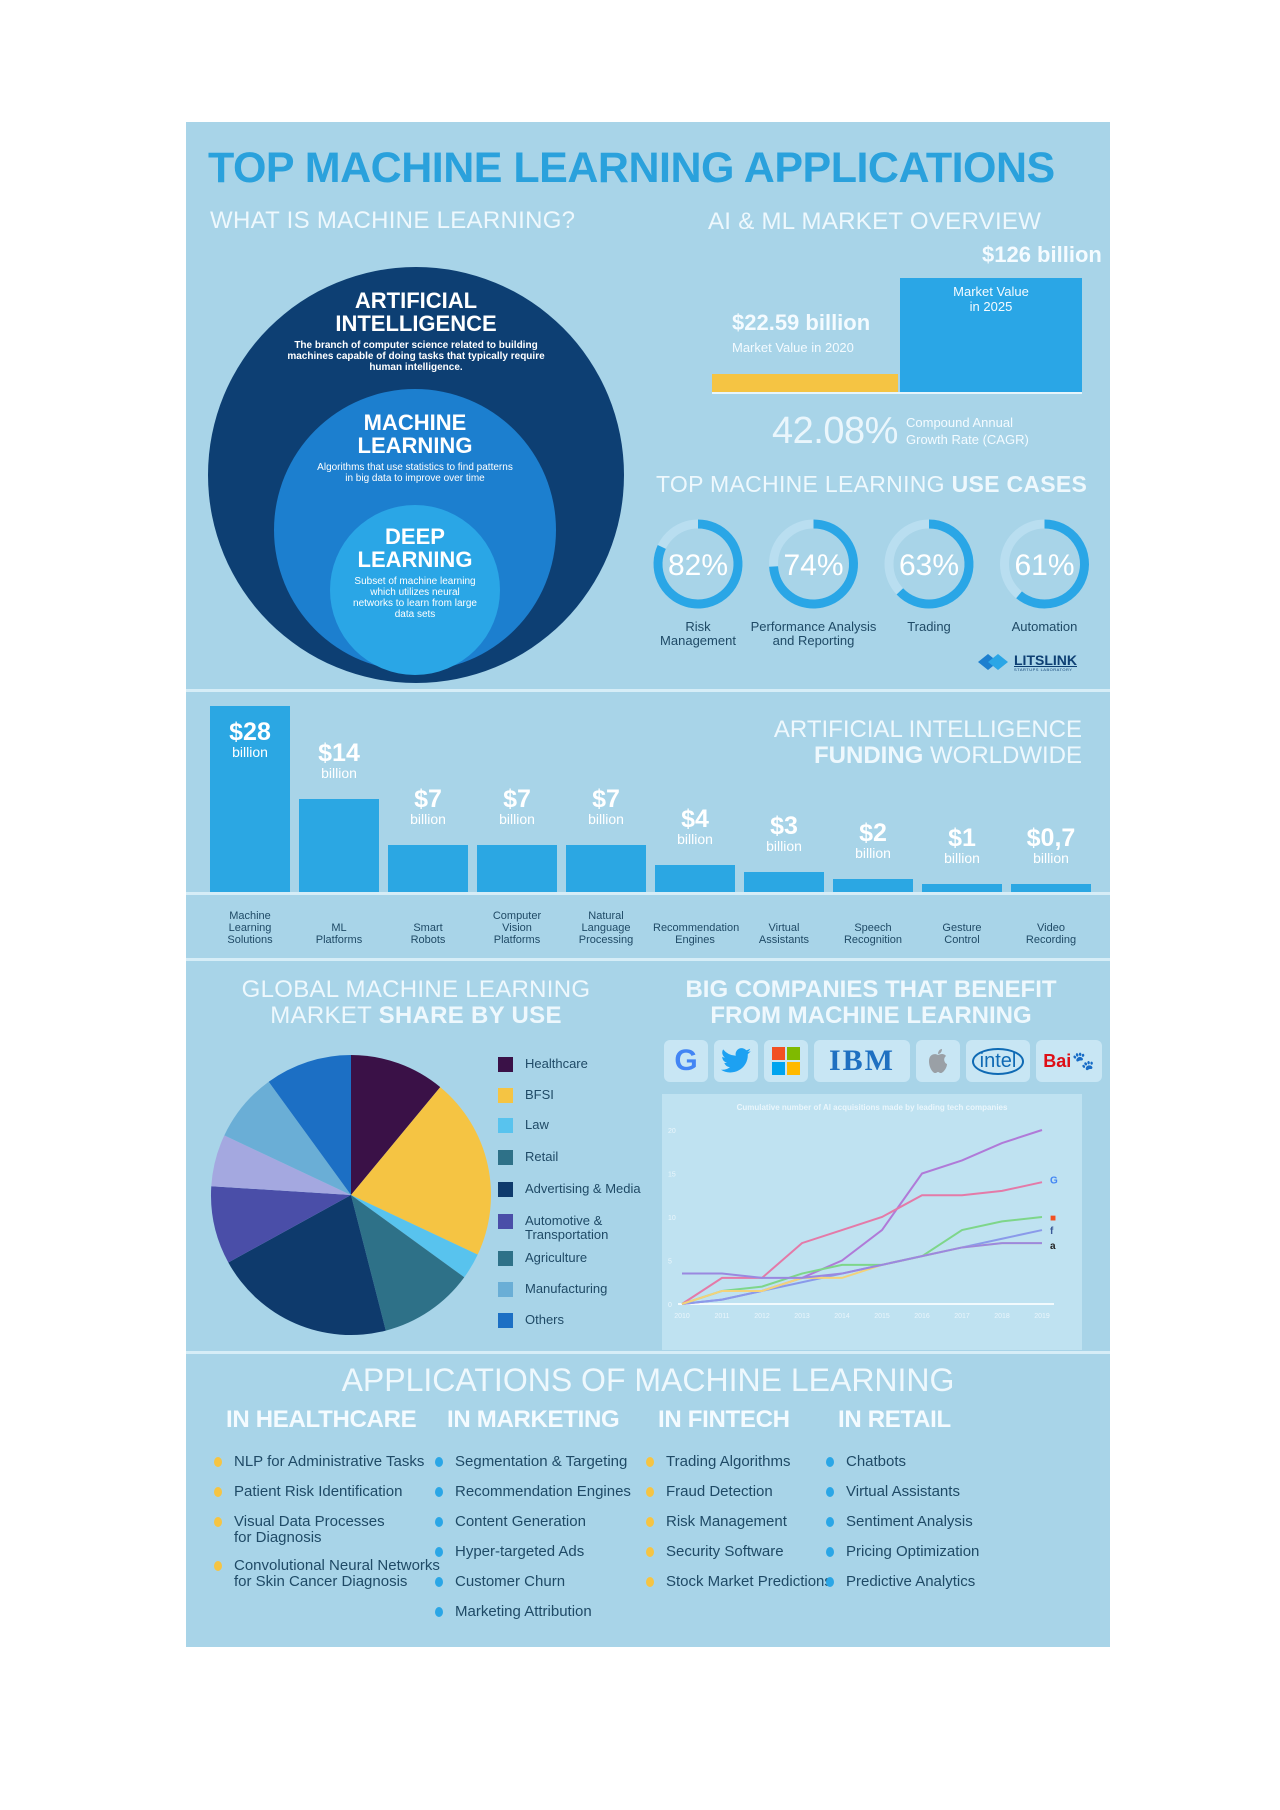 The height and width of the screenshot is (1810, 1280). I want to click on use-cases-heading-light: TOP MACHINE LEARNING, so click(804, 484).